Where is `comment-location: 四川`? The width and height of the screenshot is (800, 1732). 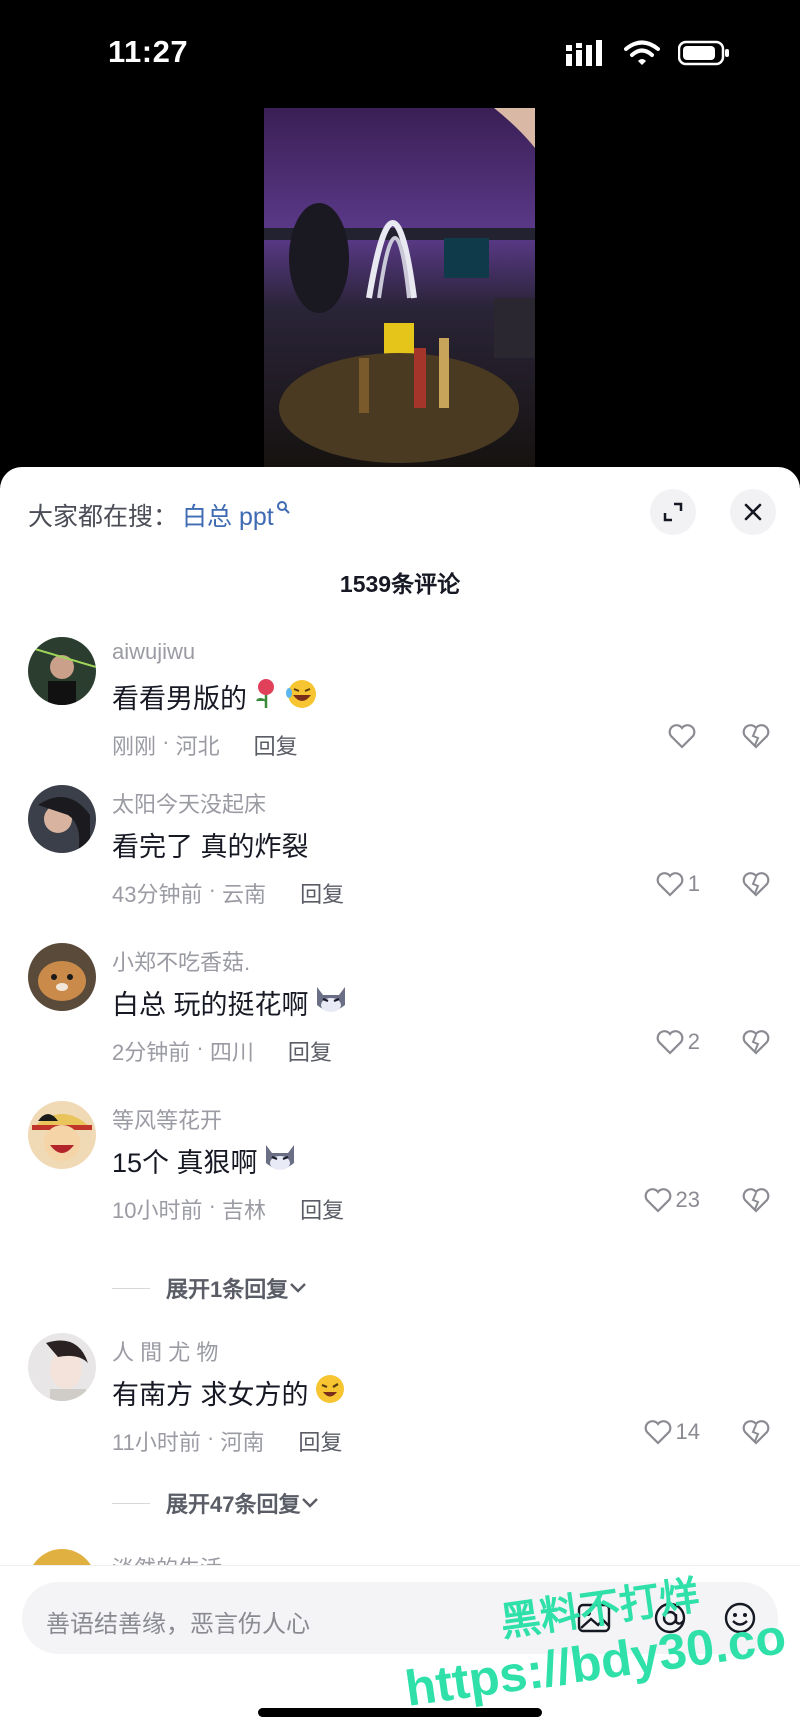 comment-location: 四川 is located at coordinates (231, 1052).